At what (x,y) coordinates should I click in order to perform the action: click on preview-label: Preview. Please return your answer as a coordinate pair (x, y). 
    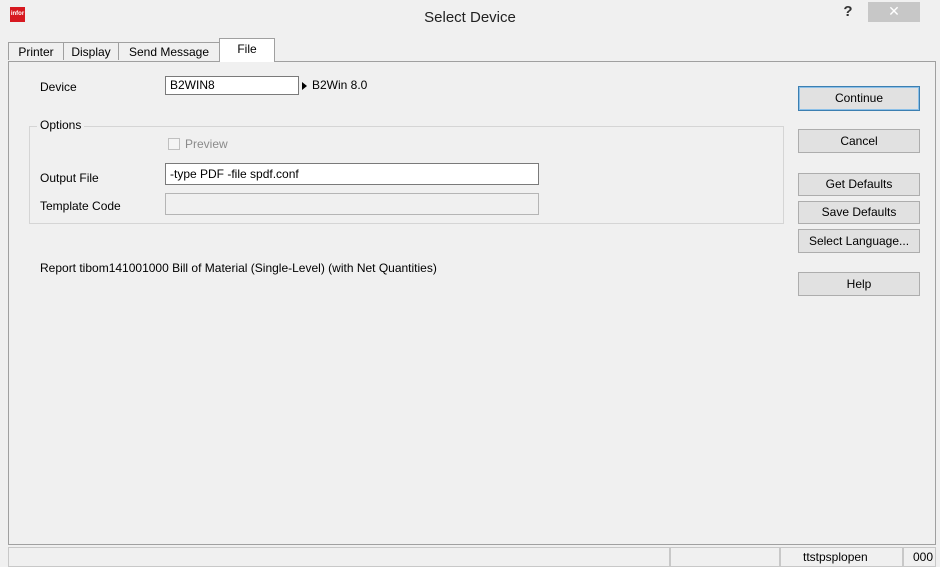
    Looking at the image, I should click on (206, 144).